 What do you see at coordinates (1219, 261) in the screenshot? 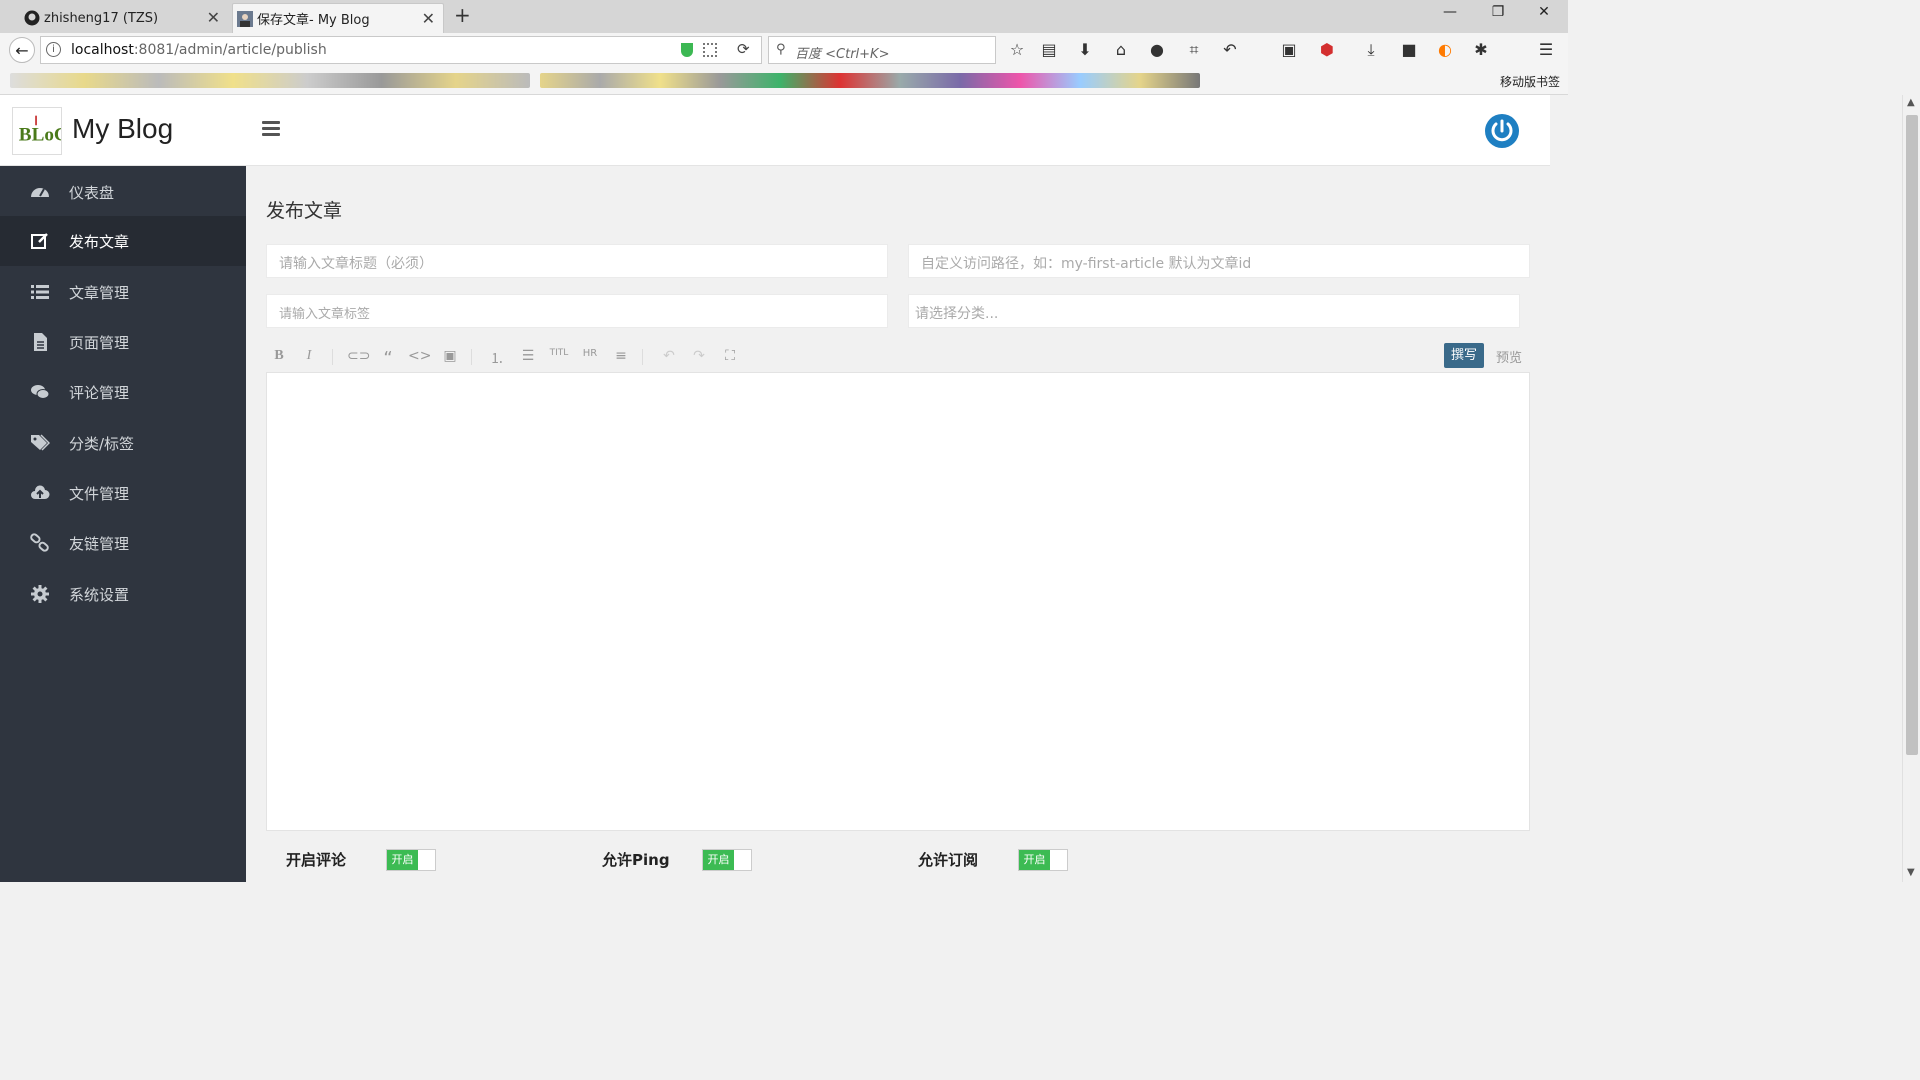
I see `slug-input: 自定义访问路径，如：my-first-article 默认为文章id` at bounding box center [1219, 261].